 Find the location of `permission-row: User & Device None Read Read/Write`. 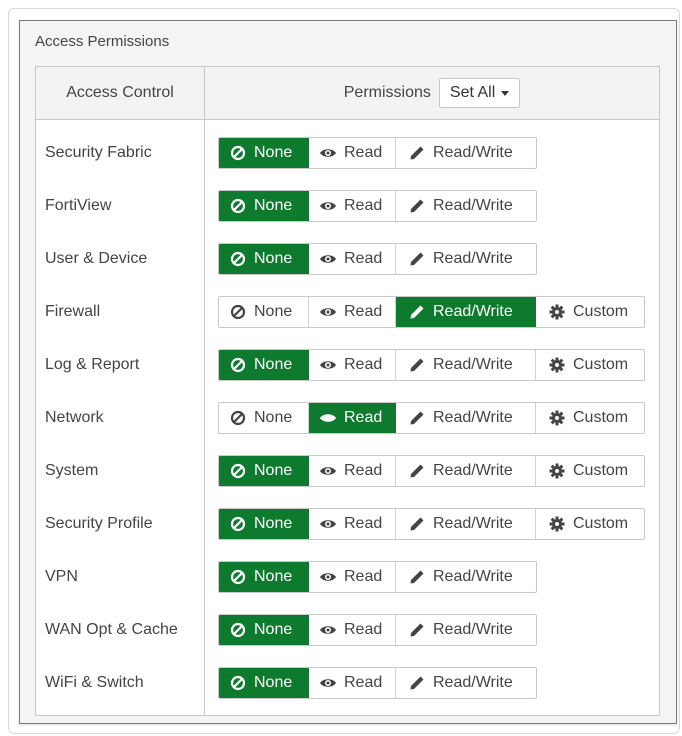

permission-row: User & Device None Read Read/Write is located at coordinates (347, 258).